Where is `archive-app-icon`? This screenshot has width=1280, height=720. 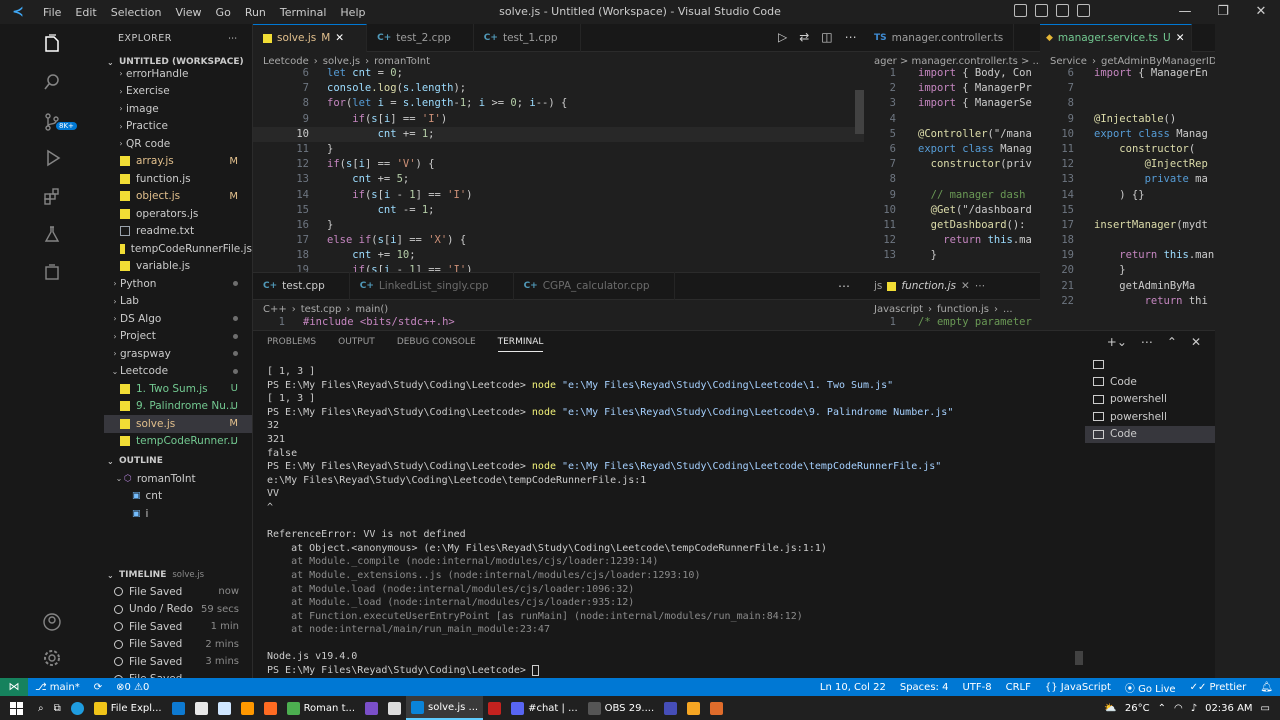
archive-app-icon is located at coordinates (693, 708).